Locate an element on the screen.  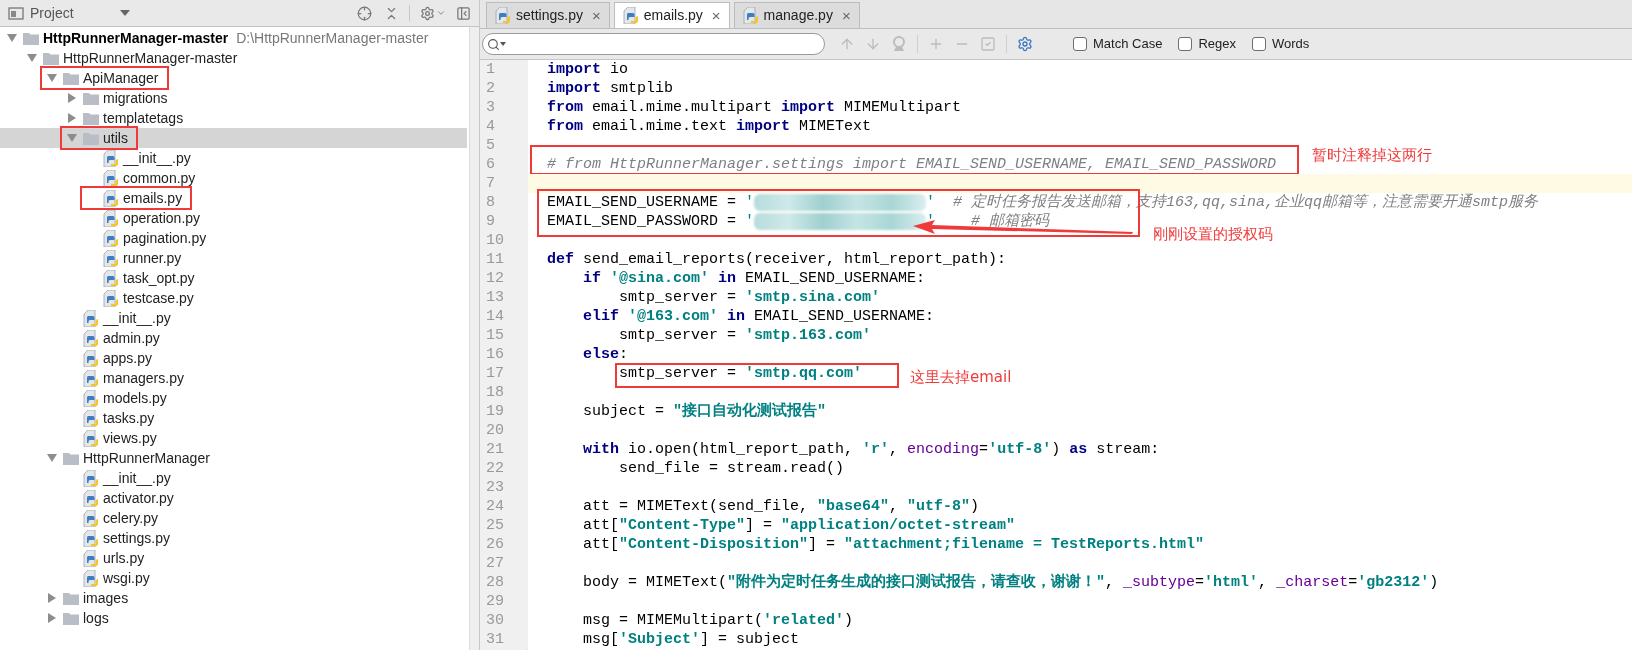
editor-tab: manage.py × is located at coordinates (796, 15).